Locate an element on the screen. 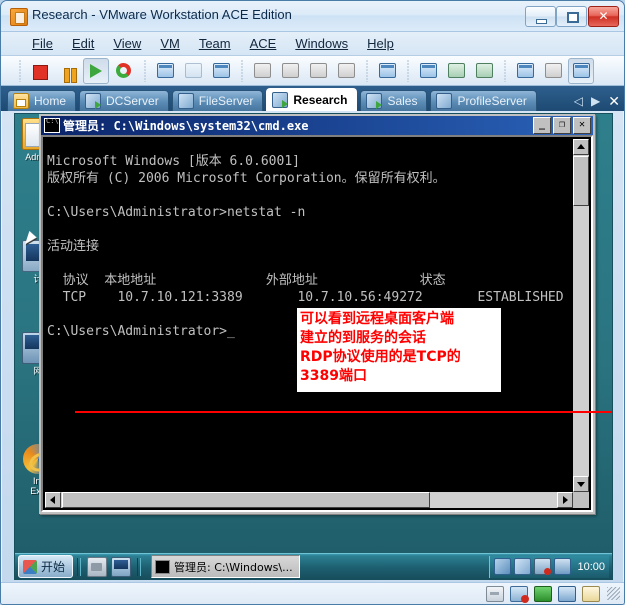 Image resolution: width=625 pixels, height=605 pixels. tab-fileserver: FileServer is located at coordinates (217, 100).